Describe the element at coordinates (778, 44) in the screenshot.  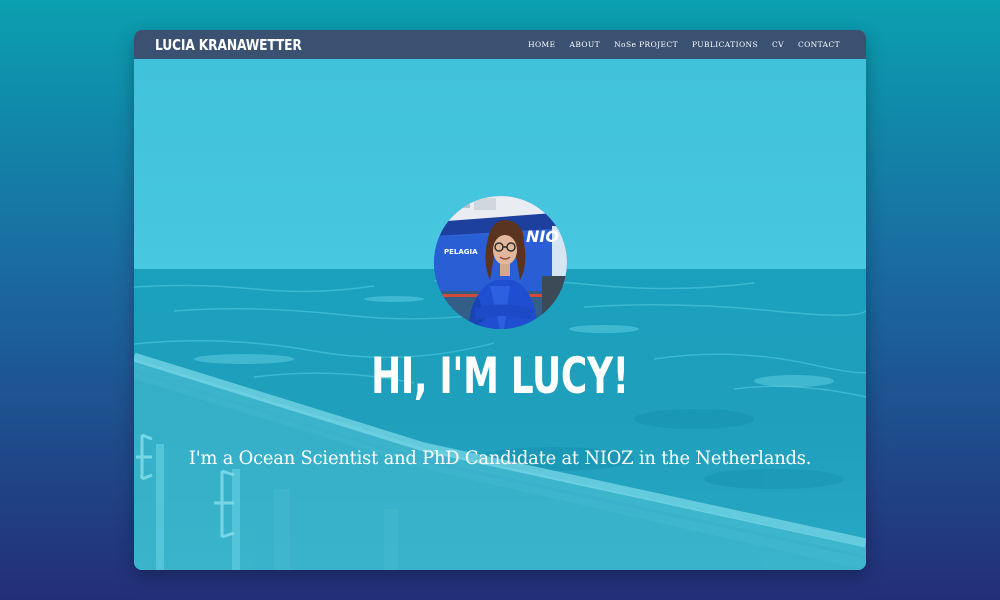
I see `nav-link-cv: CV` at that location.